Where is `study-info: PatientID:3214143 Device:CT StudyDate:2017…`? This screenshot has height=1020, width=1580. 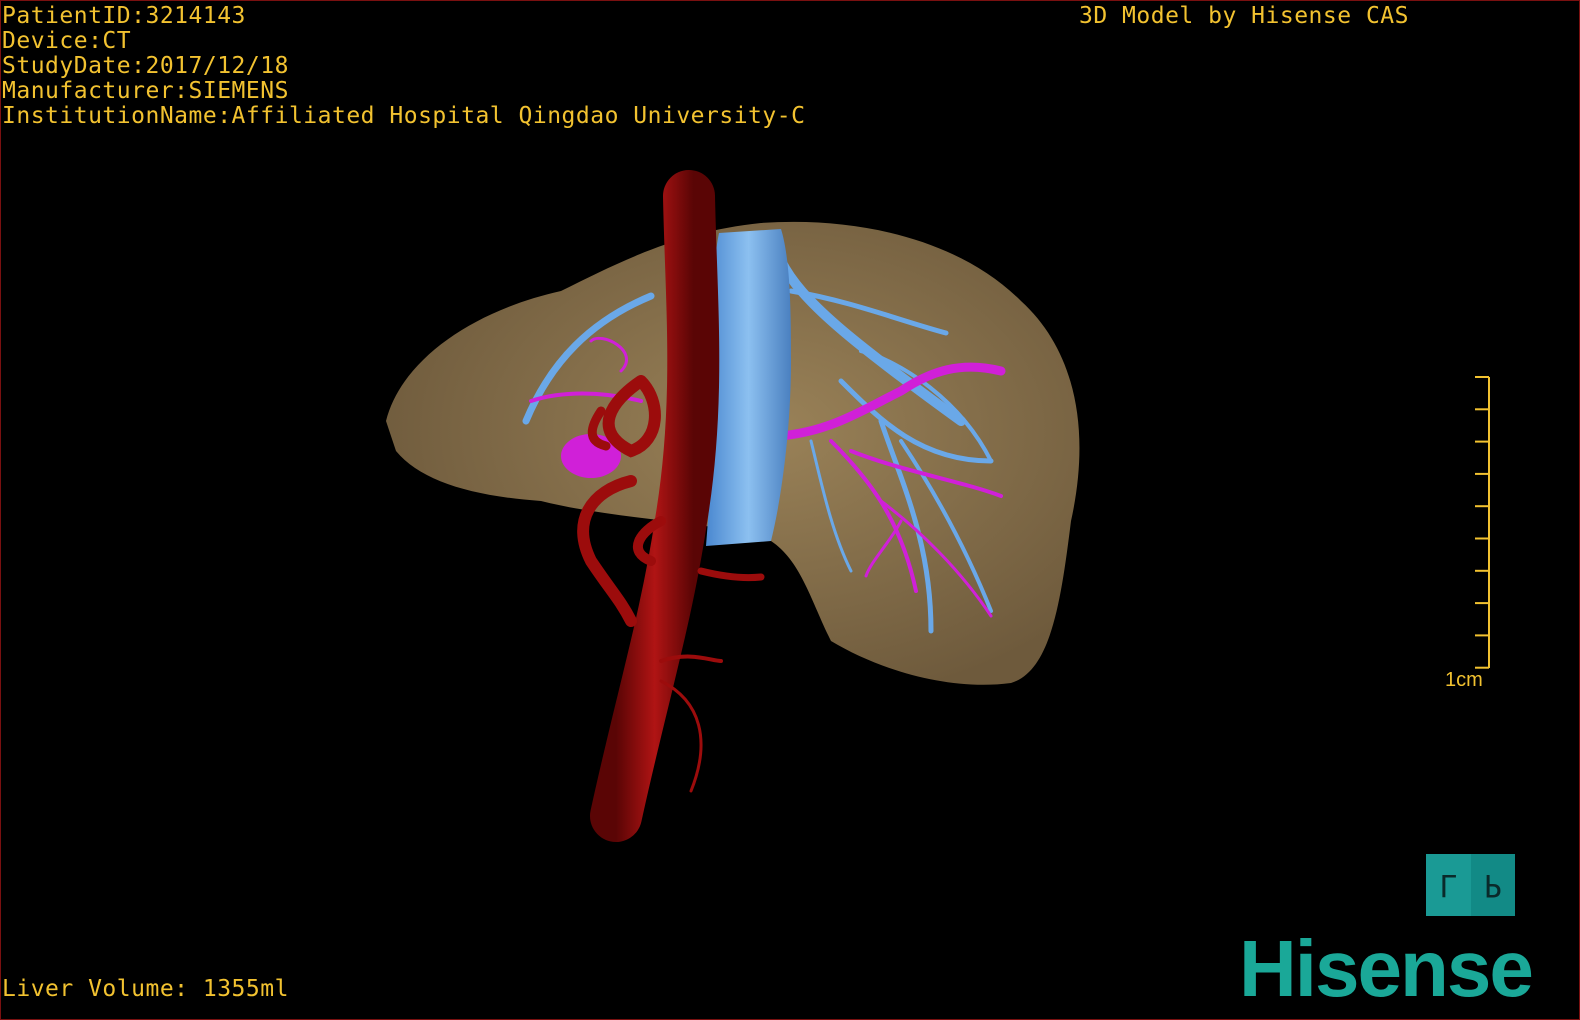 study-info: PatientID:3214143 Device:CT StudyDate:2017… is located at coordinates (403, 66).